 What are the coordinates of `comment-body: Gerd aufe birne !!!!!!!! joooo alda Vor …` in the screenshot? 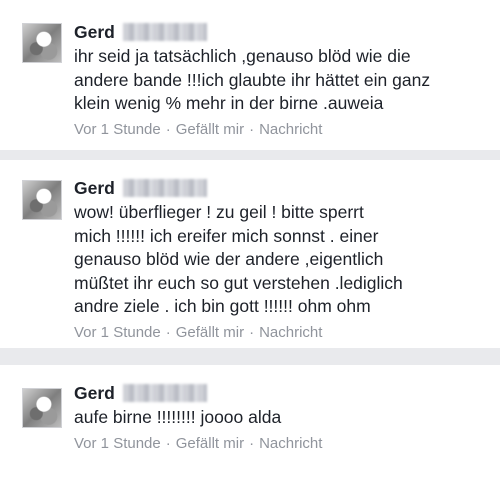 It's located at (282, 416).